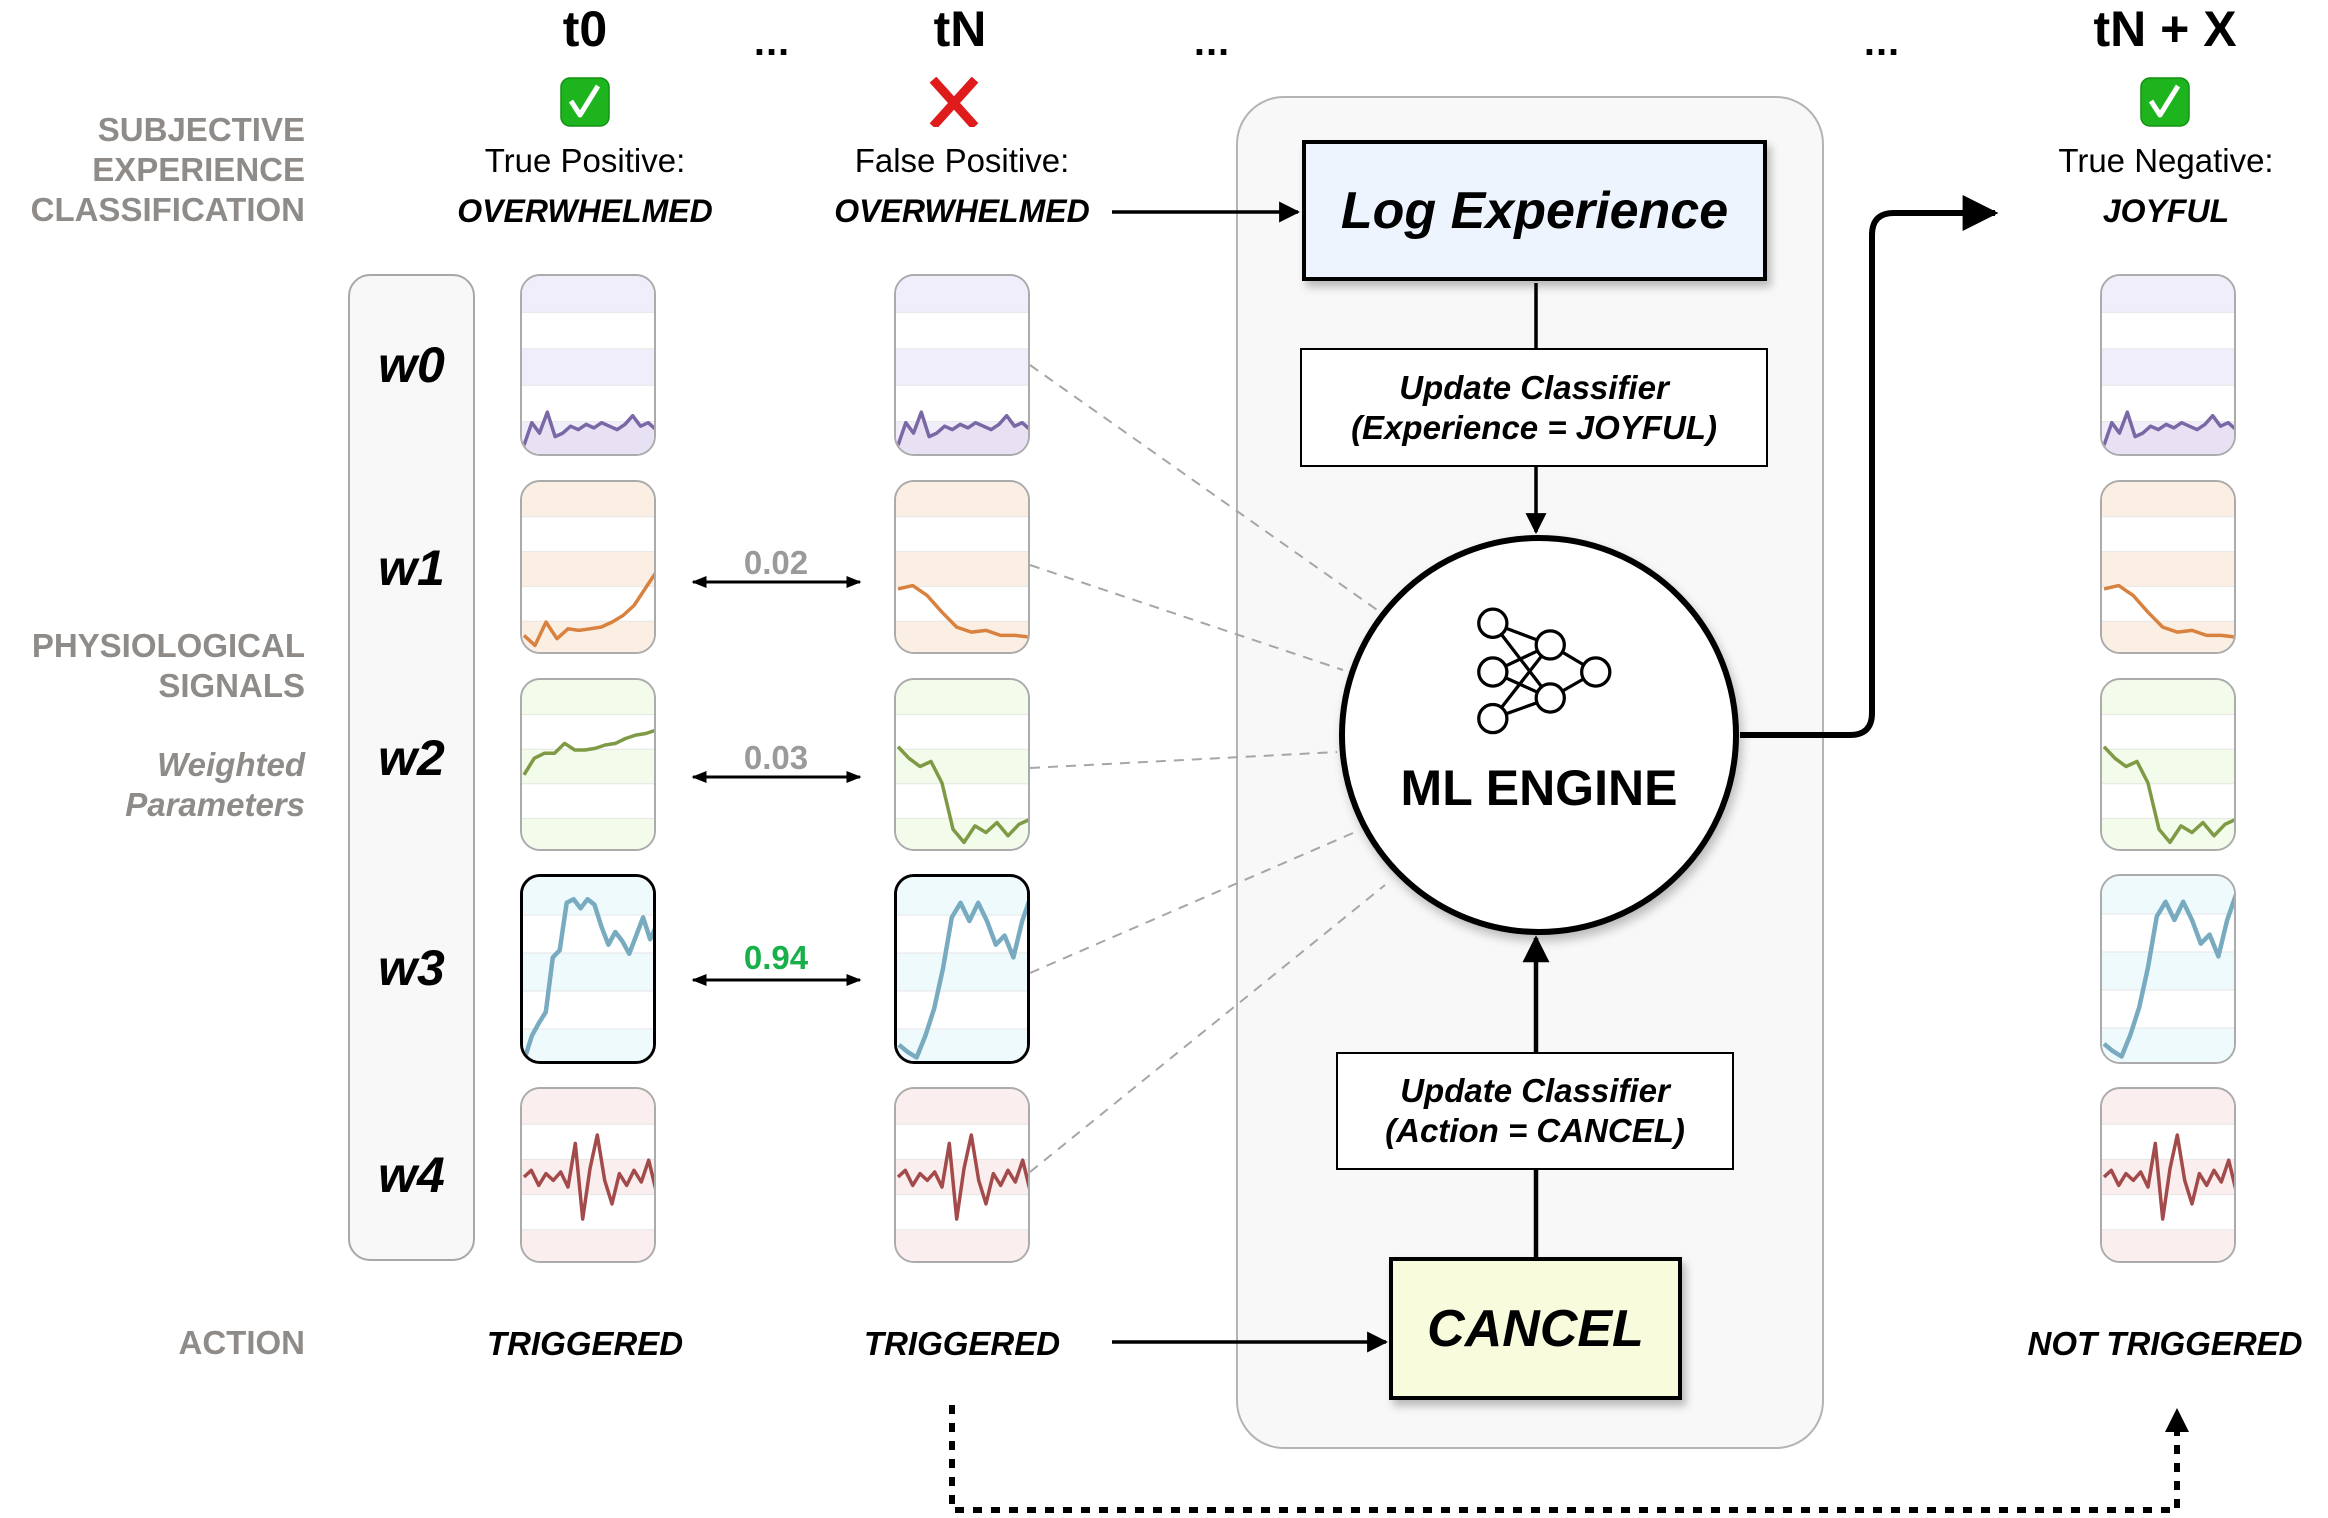 The image size is (2328, 1518). What do you see at coordinates (776, 957) in the screenshot?
I see `similarity-value-w3: 0.94` at bounding box center [776, 957].